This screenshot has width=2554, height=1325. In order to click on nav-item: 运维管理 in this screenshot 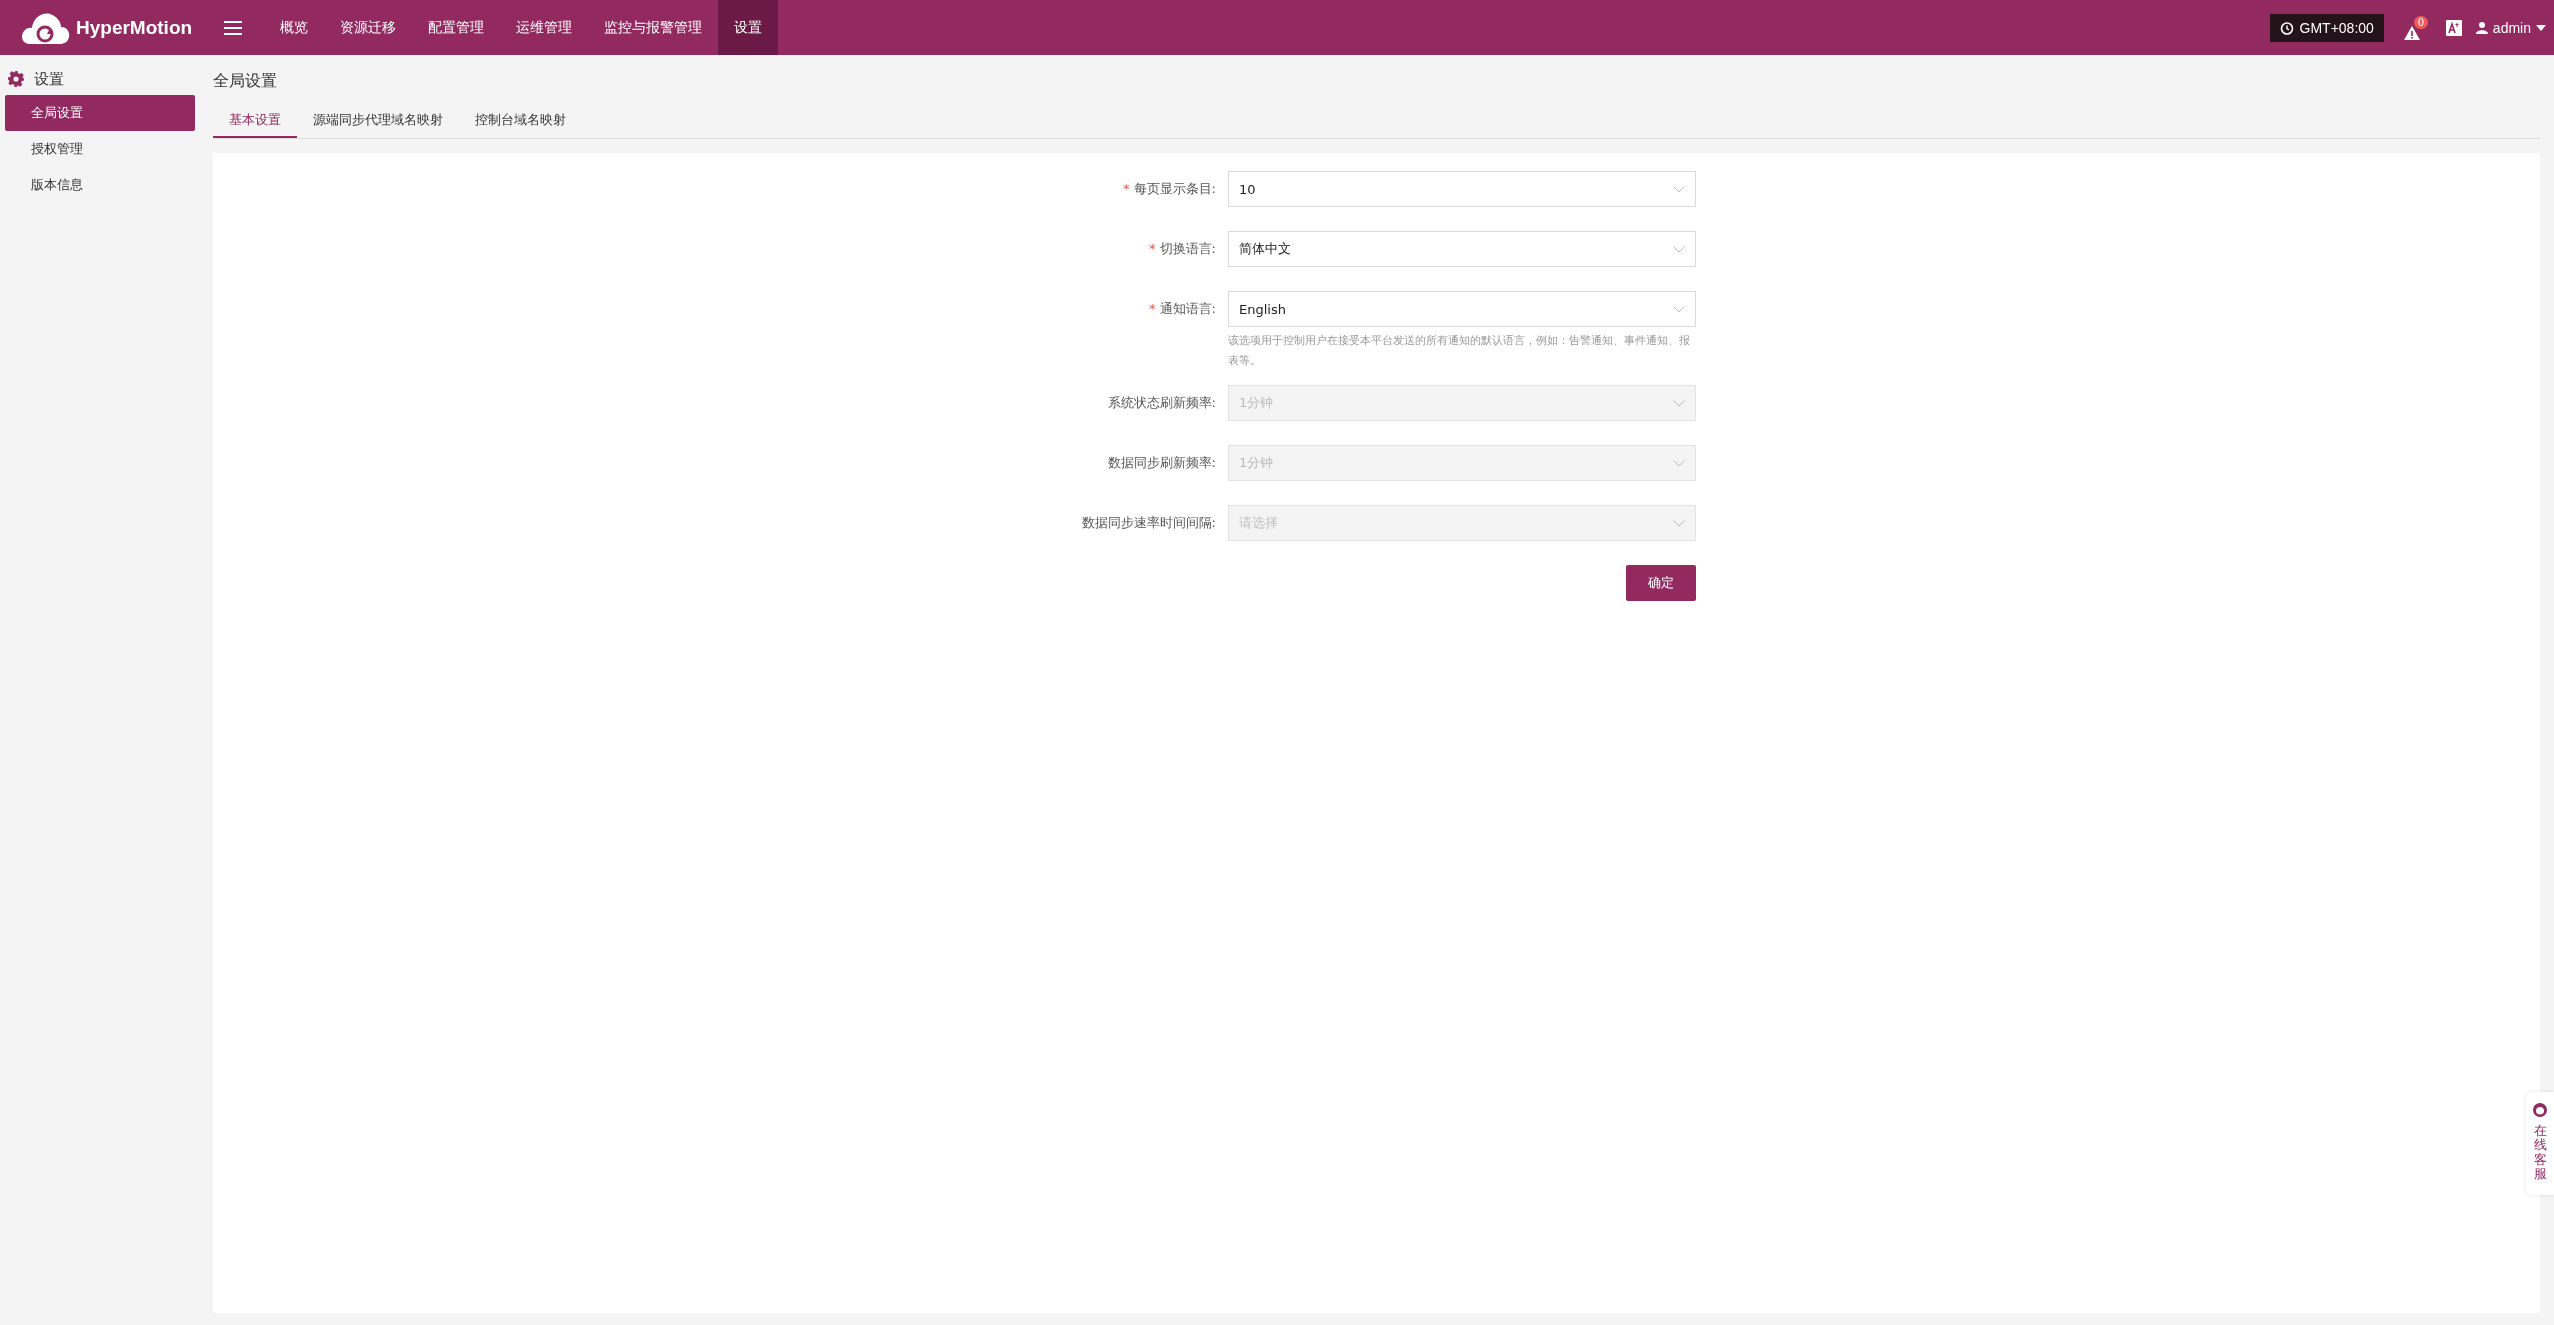, I will do `click(544, 27)`.